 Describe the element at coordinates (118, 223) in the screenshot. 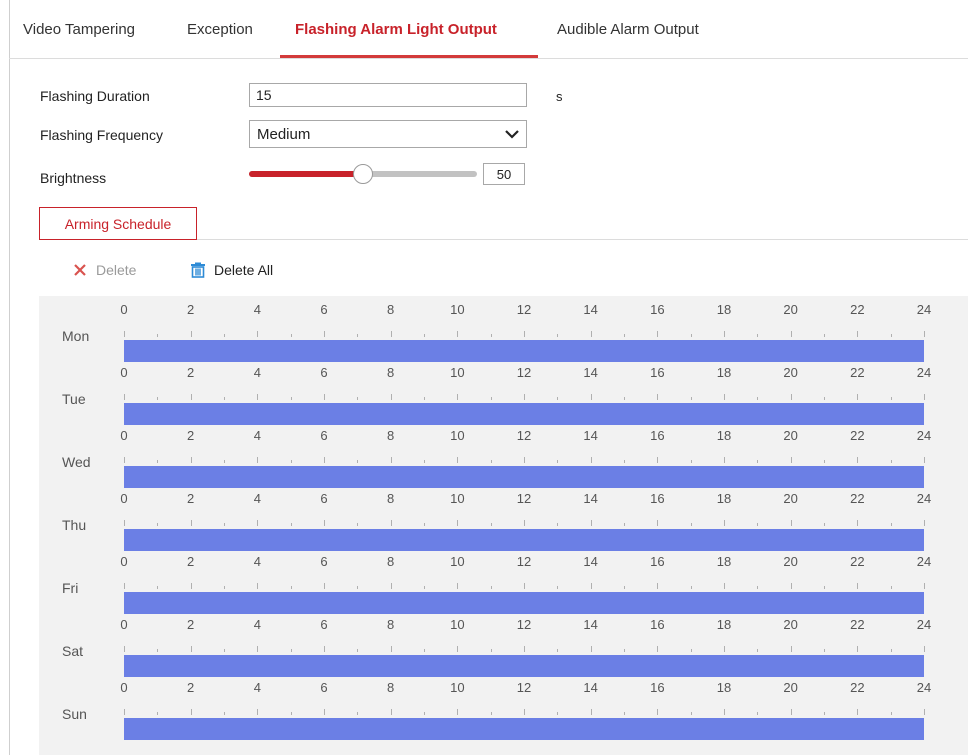

I see `arming-schedule-button: Arming Schedule` at that location.